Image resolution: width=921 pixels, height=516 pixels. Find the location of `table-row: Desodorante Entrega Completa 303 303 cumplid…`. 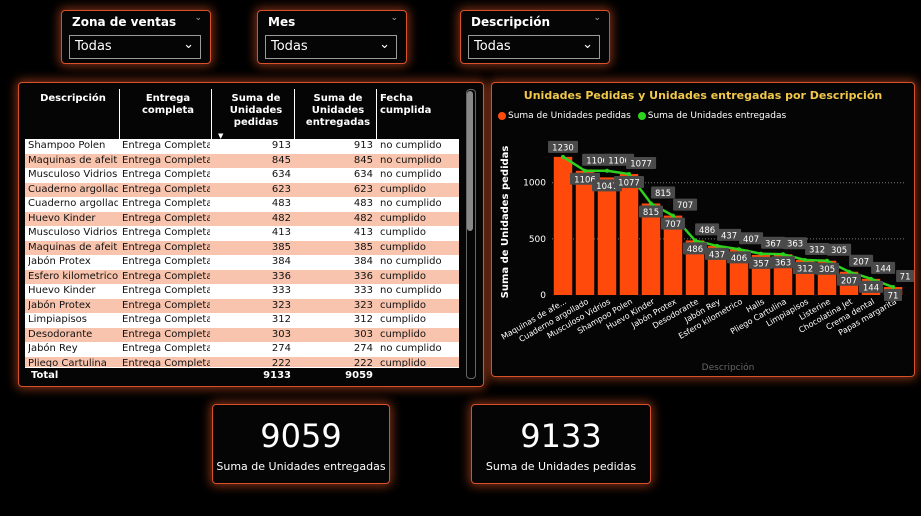

table-row: Desodorante Entrega Completa 303 303 cumplid… is located at coordinates (242, 334).